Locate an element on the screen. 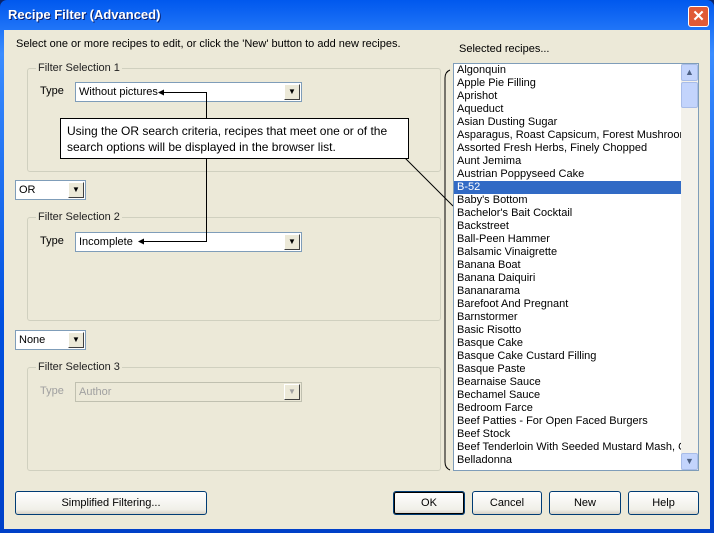  list-item: Banana Boat is located at coordinates (576, 265).